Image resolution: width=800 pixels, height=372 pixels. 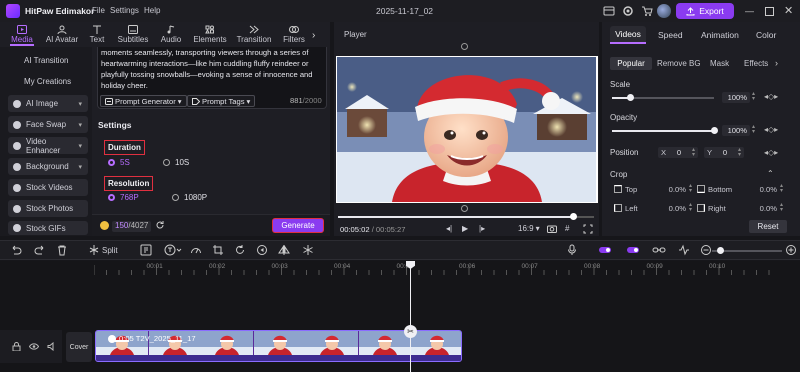 I want to click on redo-icon, so click(x=40, y=250).